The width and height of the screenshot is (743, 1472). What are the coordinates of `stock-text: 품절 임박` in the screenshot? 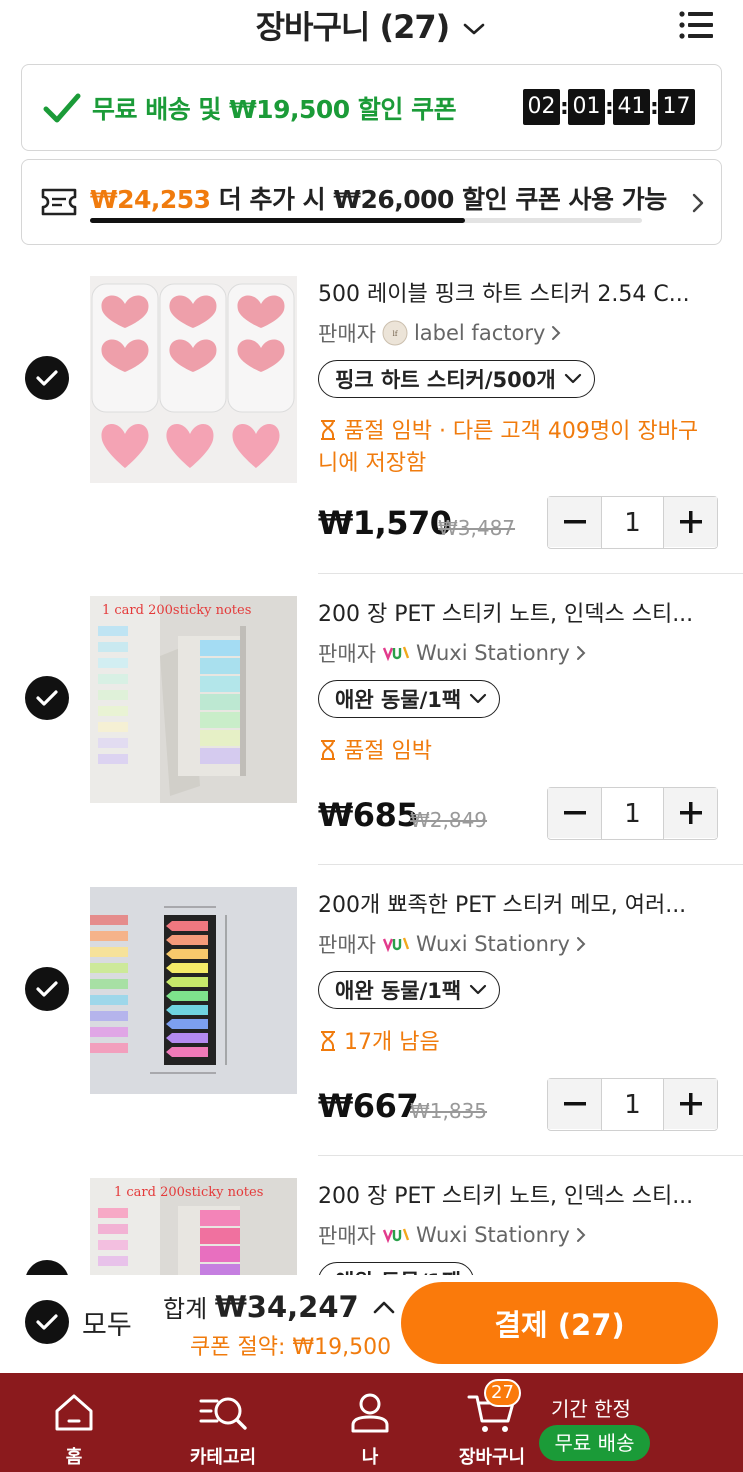 It's located at (388, 751).